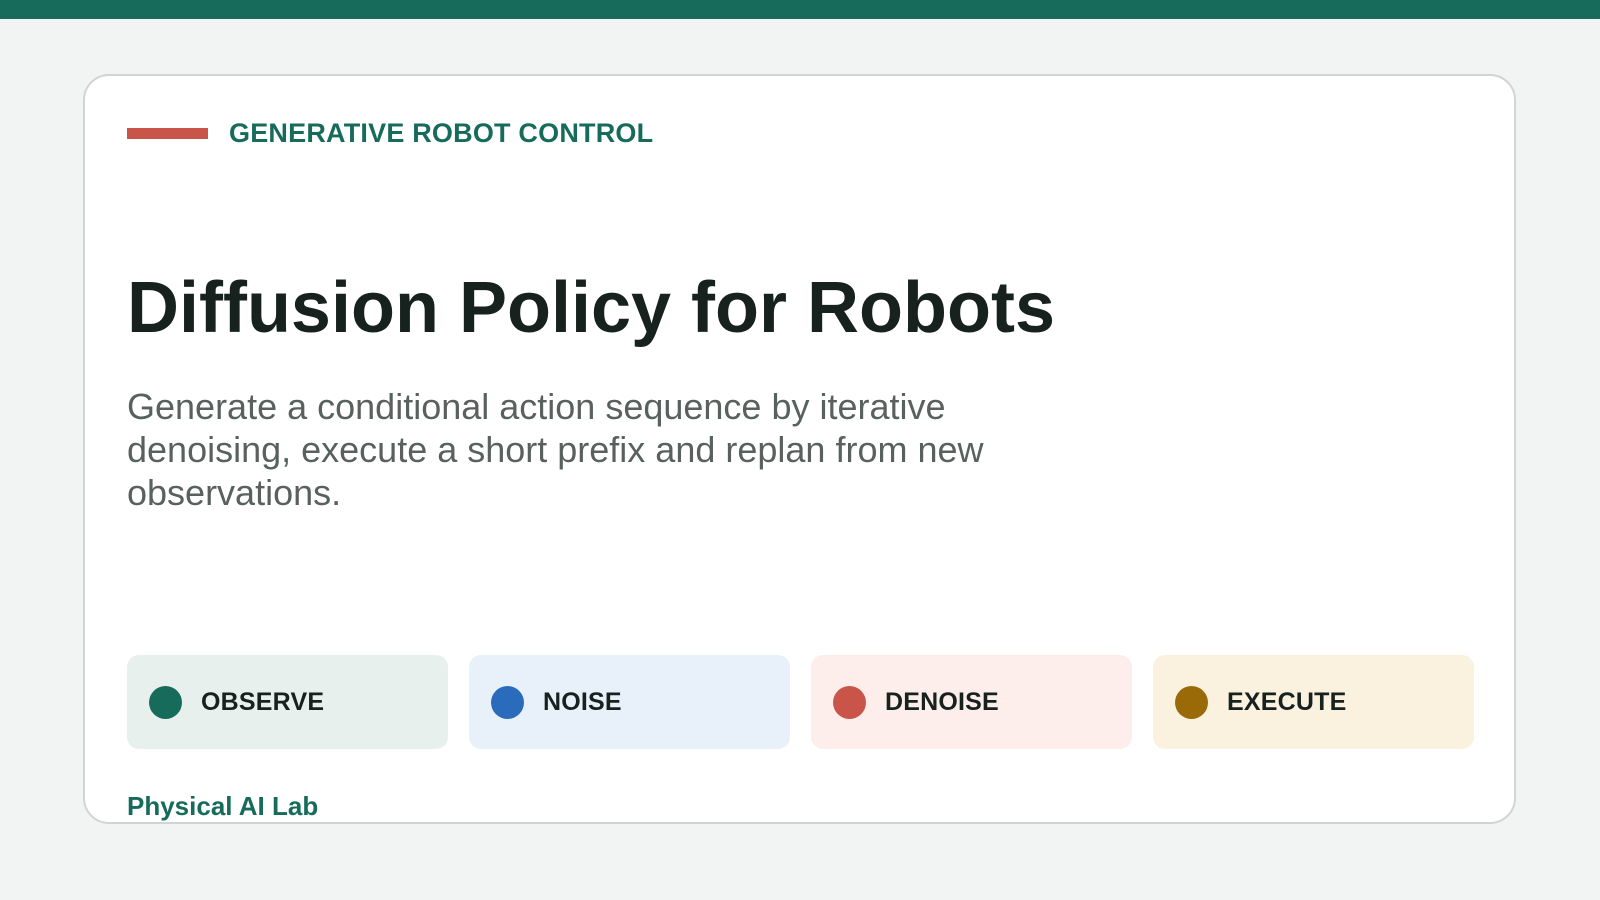  I want to click on observe-dot-icon, so click(165, 702).